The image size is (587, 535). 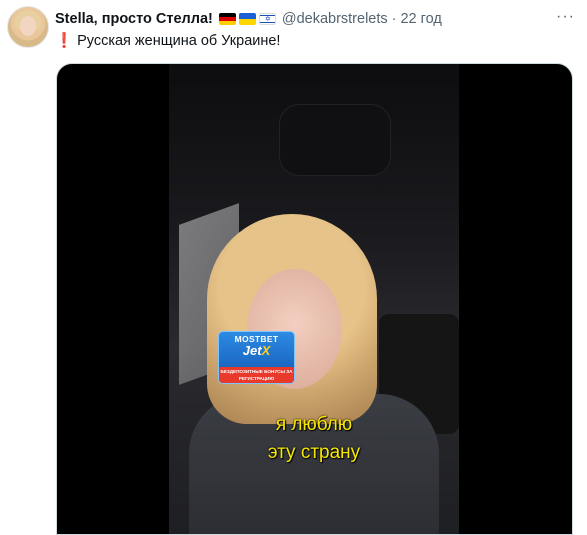 What do you see at coordinates (314, 424) in the screenshot?
I see `video-caption-line1: я люблю` at bounding box center [314, 424].